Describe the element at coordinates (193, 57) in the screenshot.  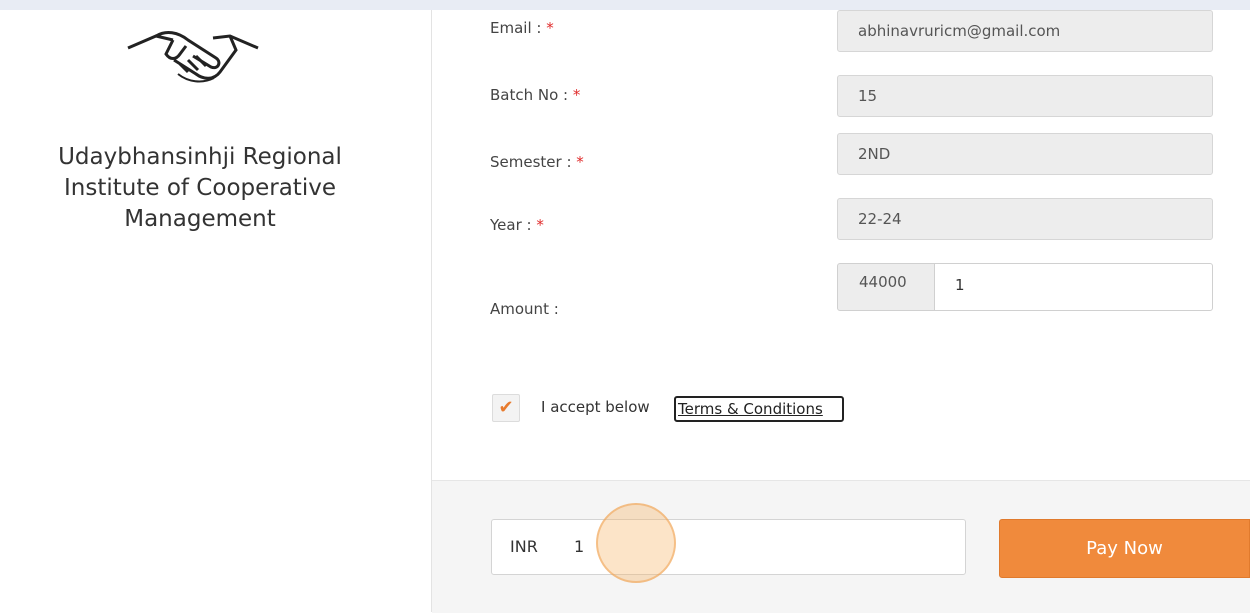
I see `handshake-icon` at that location.